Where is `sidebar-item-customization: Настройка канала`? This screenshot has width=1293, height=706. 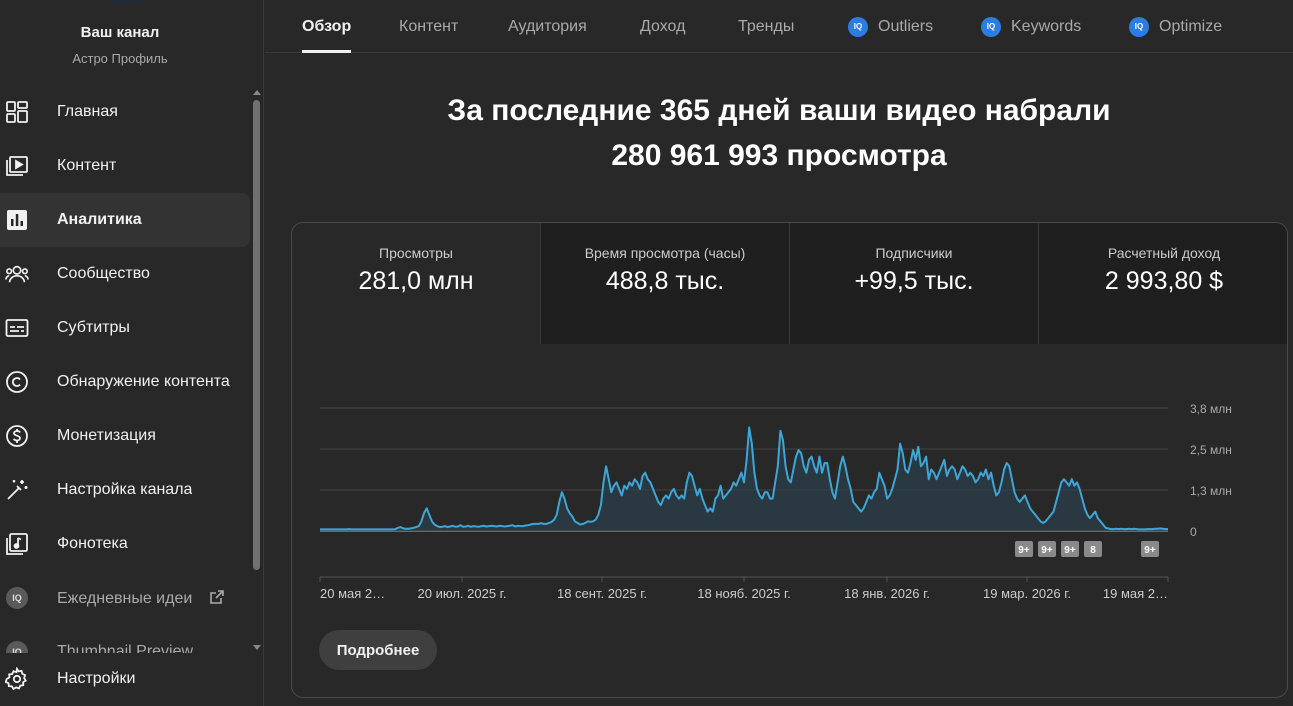 sidebar-item-customization: Настройка канала is located at coordinates (125, 490).